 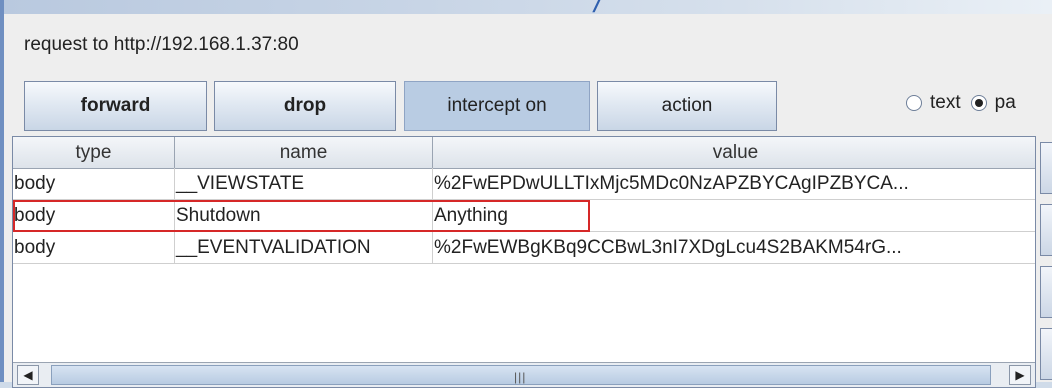 I want to click on cell-name: Shutdown, so click(x=304, y=216).